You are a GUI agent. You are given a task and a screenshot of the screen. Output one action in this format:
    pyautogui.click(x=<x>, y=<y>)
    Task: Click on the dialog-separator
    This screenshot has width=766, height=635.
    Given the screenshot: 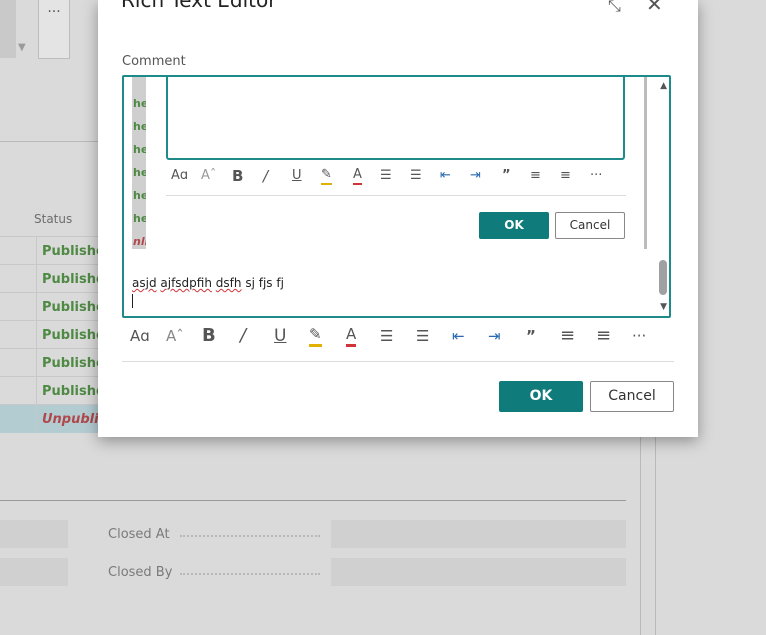 What is the action you would take?
    pyautogui.click(x=398, y=361)
    